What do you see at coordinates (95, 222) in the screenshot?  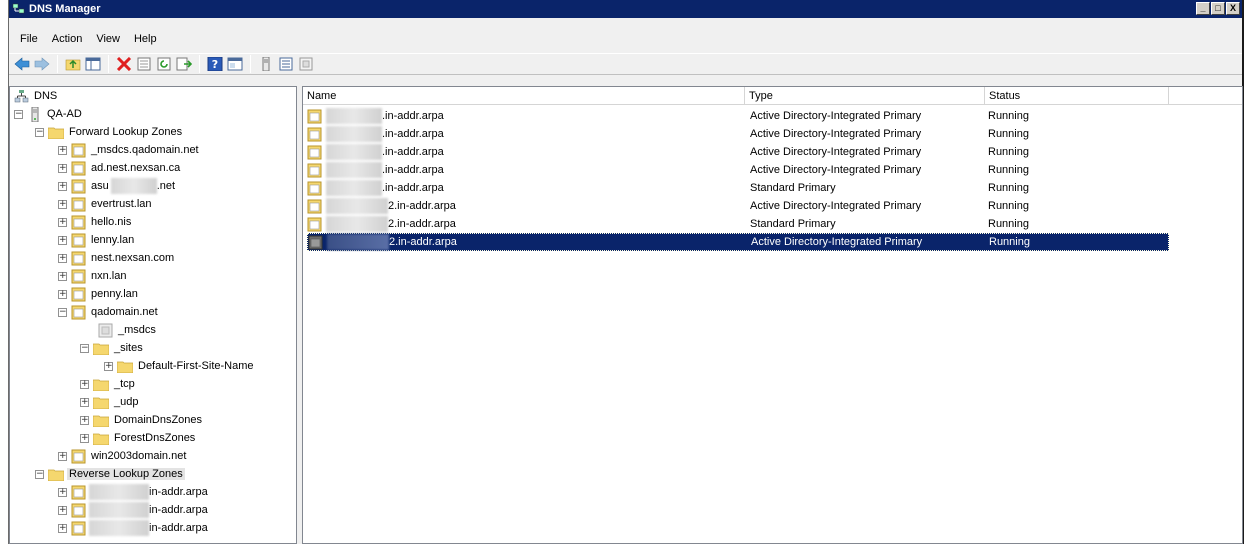 I see `tree-item-zone: + hello.nis` at bounding box center [95, 222].